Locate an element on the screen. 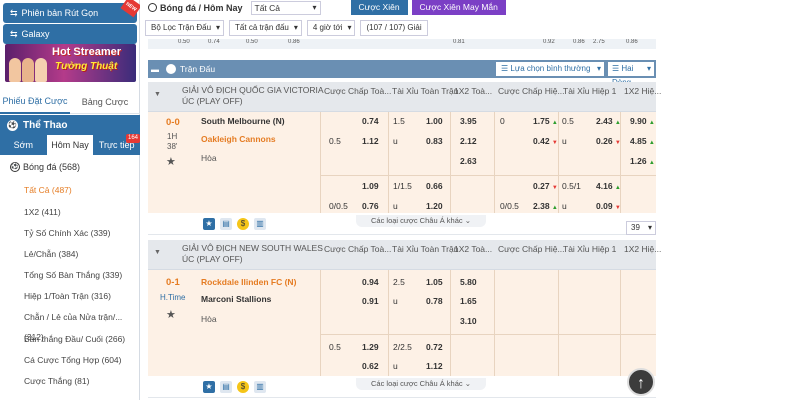  odd-cell: 5.80 is located at coordinates (468, 282).